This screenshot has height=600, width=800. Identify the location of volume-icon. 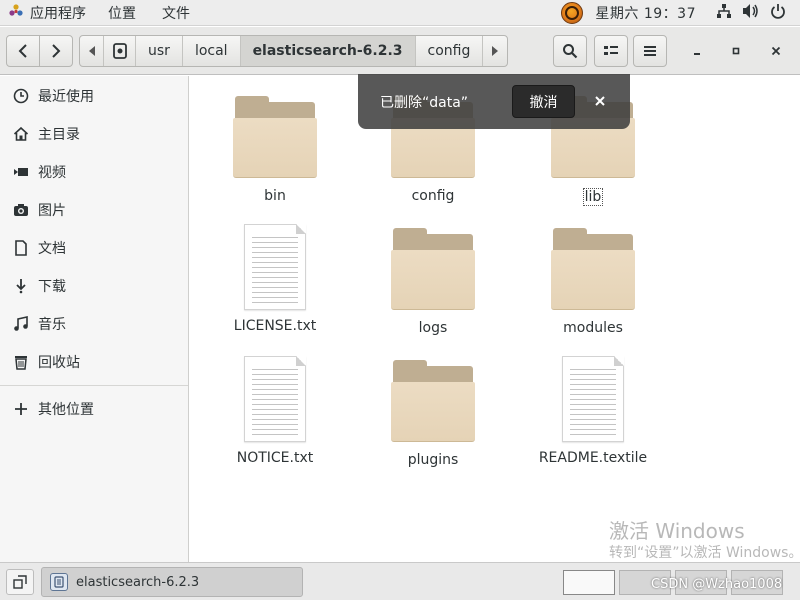
(751, 13).